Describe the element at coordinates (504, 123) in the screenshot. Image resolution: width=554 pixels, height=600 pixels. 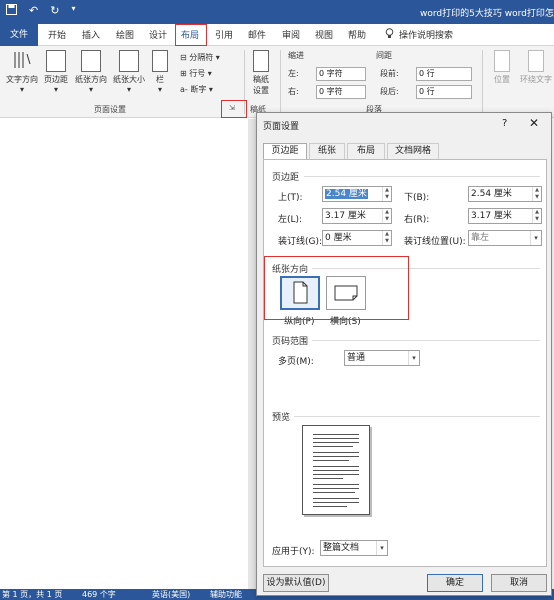
I see `help-icon: ?` at that location.